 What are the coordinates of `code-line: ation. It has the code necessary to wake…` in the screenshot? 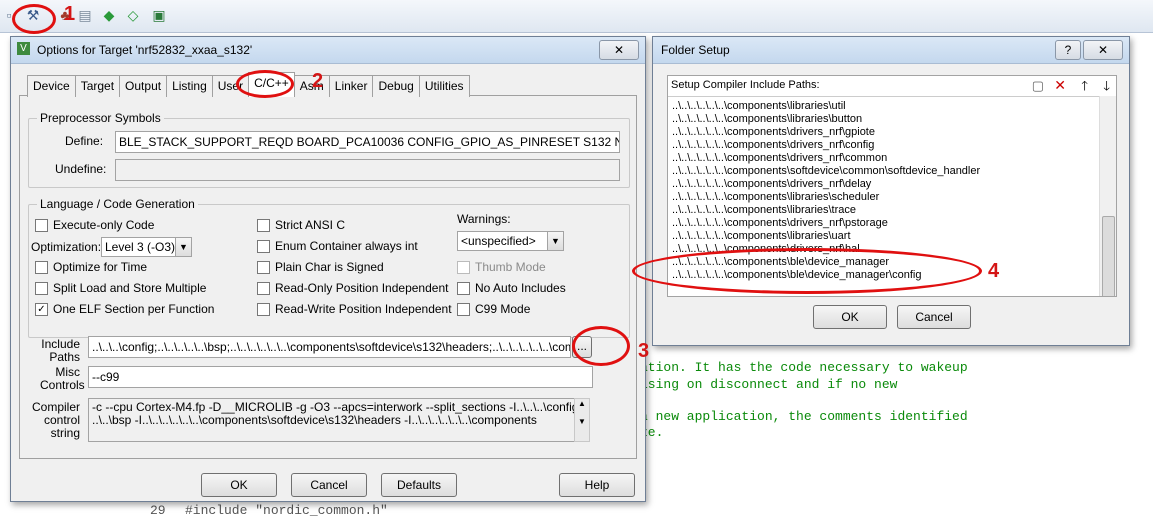 It's located at (804, 367).